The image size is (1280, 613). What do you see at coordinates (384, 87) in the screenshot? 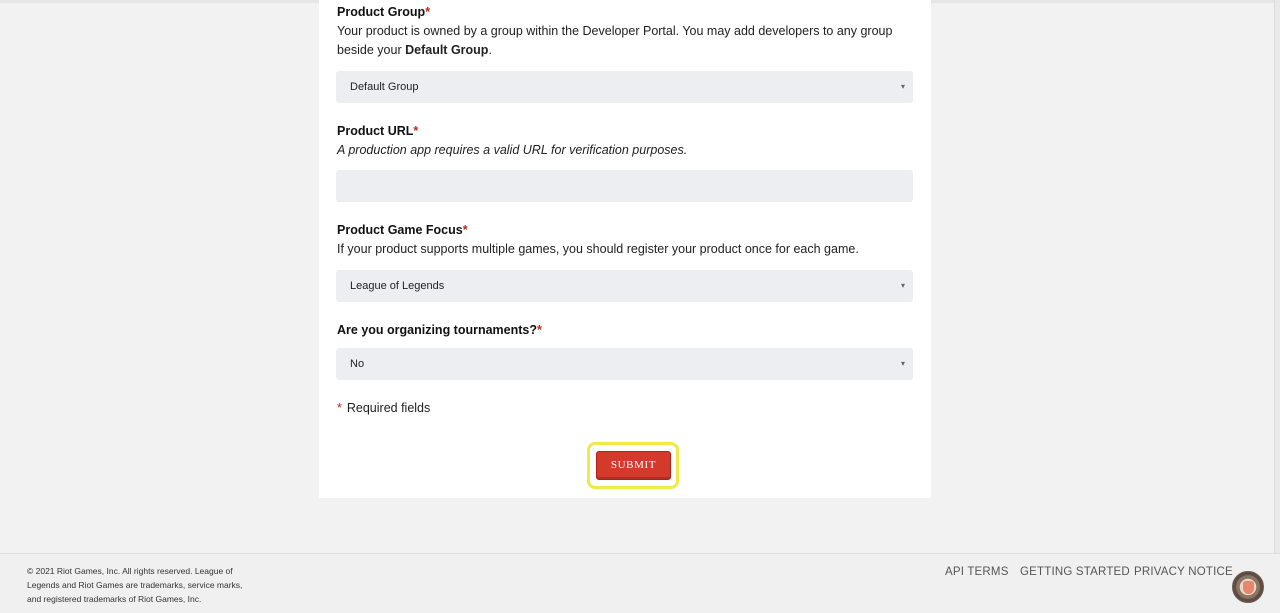
I see `product-group-selected-value: Default Group` at bounding box center [384, 87].